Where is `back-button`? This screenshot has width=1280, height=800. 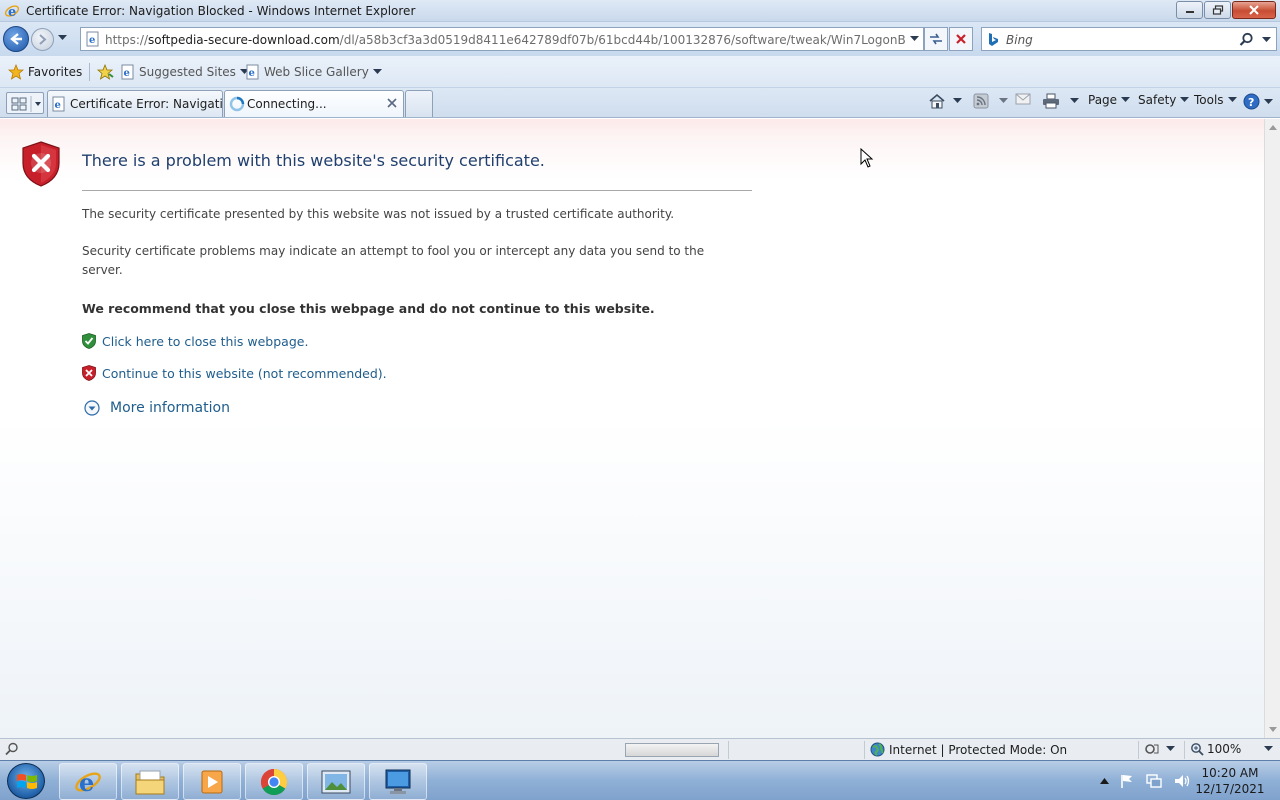
back-button is located at coordinates (16, 39).